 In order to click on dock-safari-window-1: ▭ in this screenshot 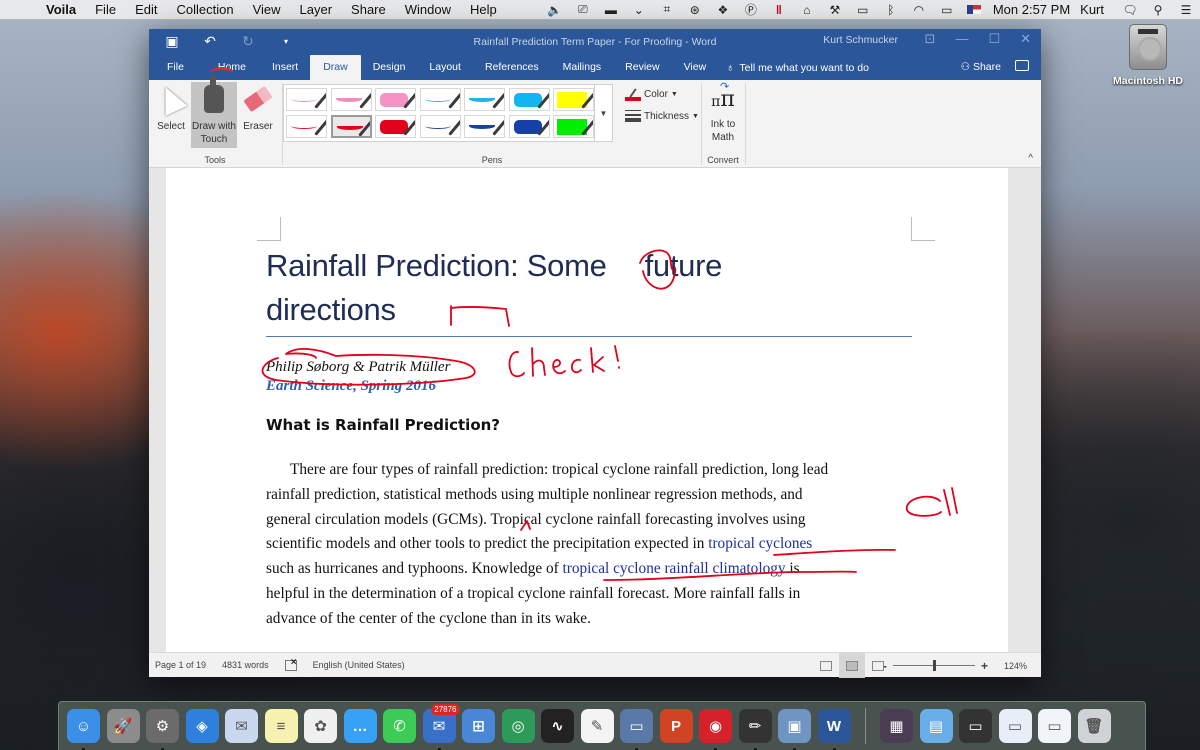, I will do `click(975, 726)`.